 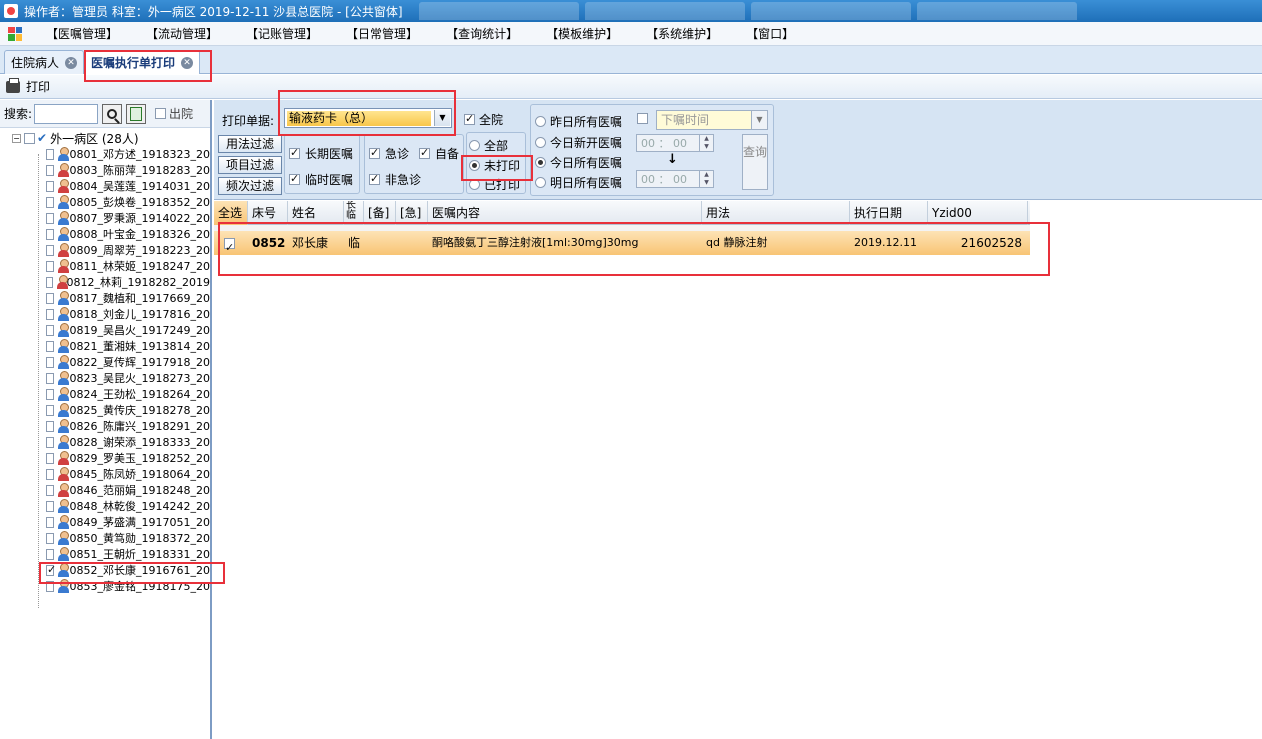 I want to click on close-icon: ✕, so click(x=71, y=62).